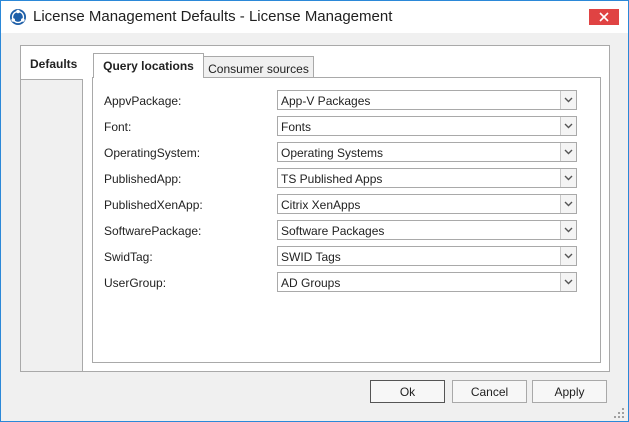 The image size is (629, 422). Describe the element at coordinates (326, 101) in the screenshot. I see `appv-package-value: App-V Packages` at that location.